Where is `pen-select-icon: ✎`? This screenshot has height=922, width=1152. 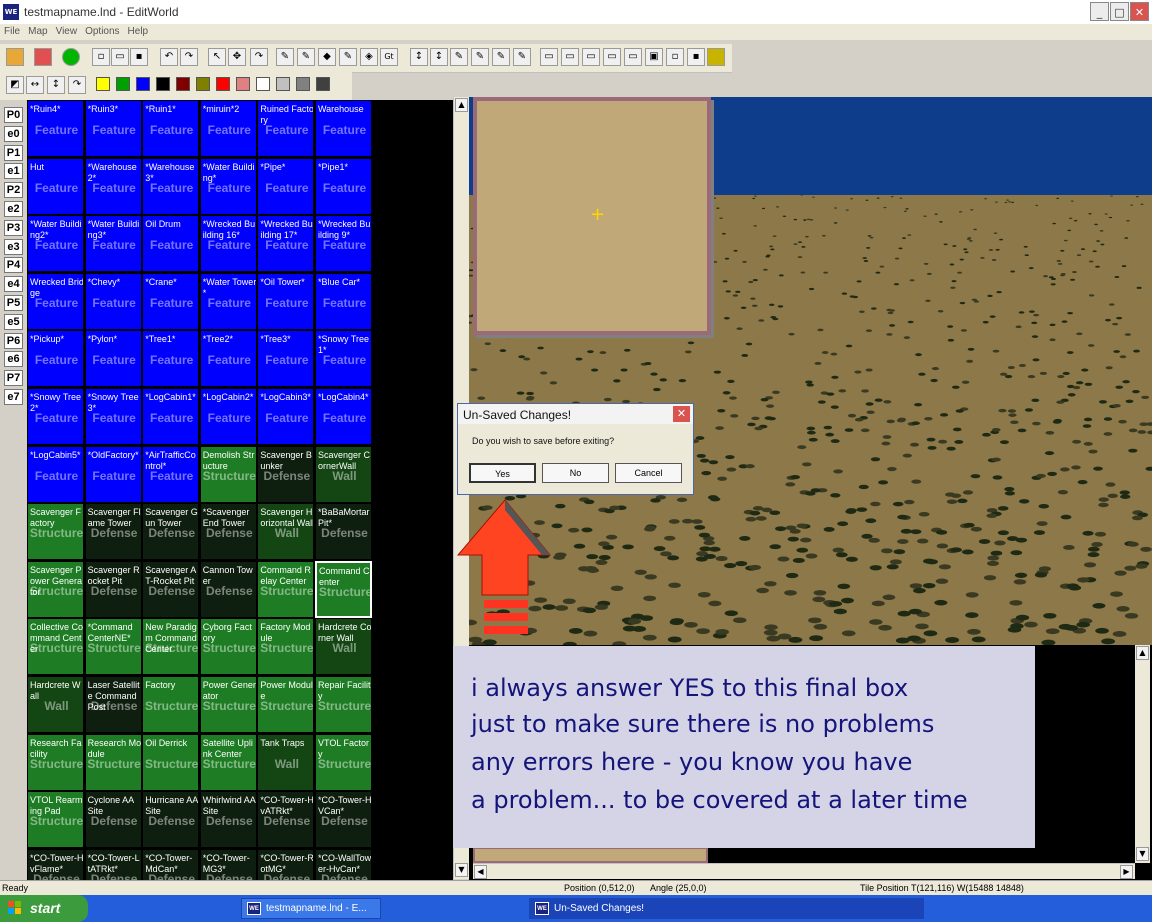
pen-select-icon: ✎ is located at coordinates (306, 57).